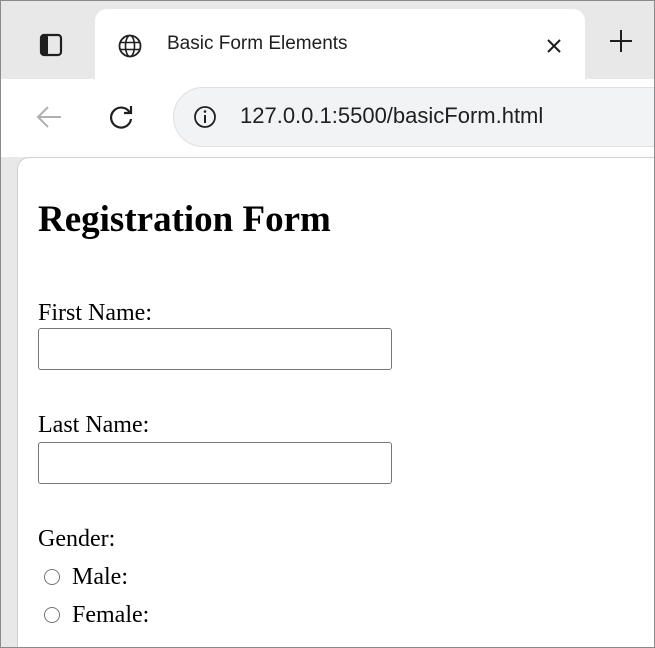  What do you see at coordinates (111, 614) in the screenshot?
I see `female-label: Female:` at bounding box center [111, 614].